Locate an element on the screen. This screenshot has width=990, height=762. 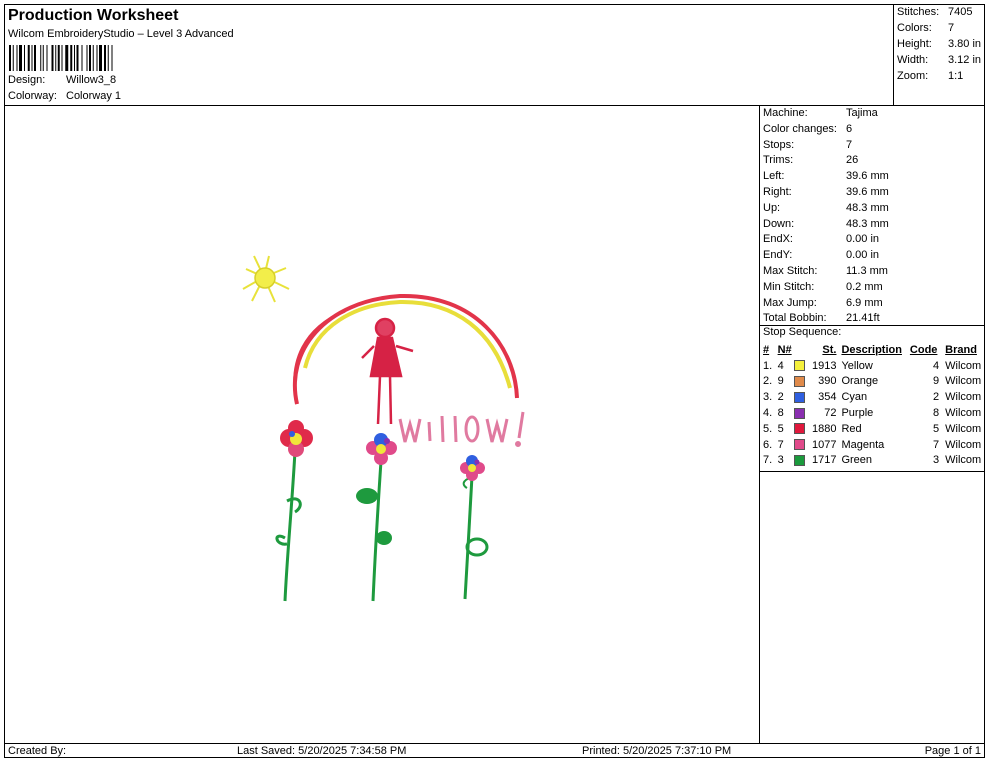
design-label: Design: is located at coordinates (27, 80).